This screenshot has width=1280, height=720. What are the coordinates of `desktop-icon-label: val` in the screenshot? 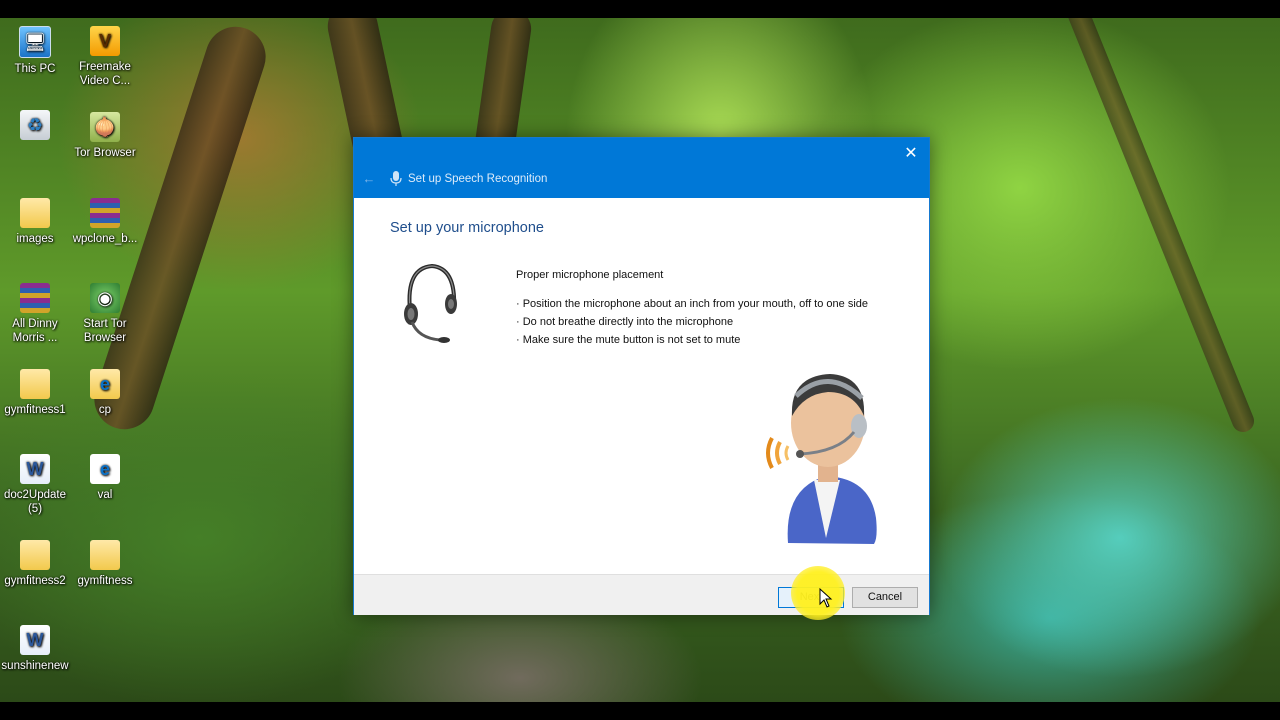 It's located at (105, 495).